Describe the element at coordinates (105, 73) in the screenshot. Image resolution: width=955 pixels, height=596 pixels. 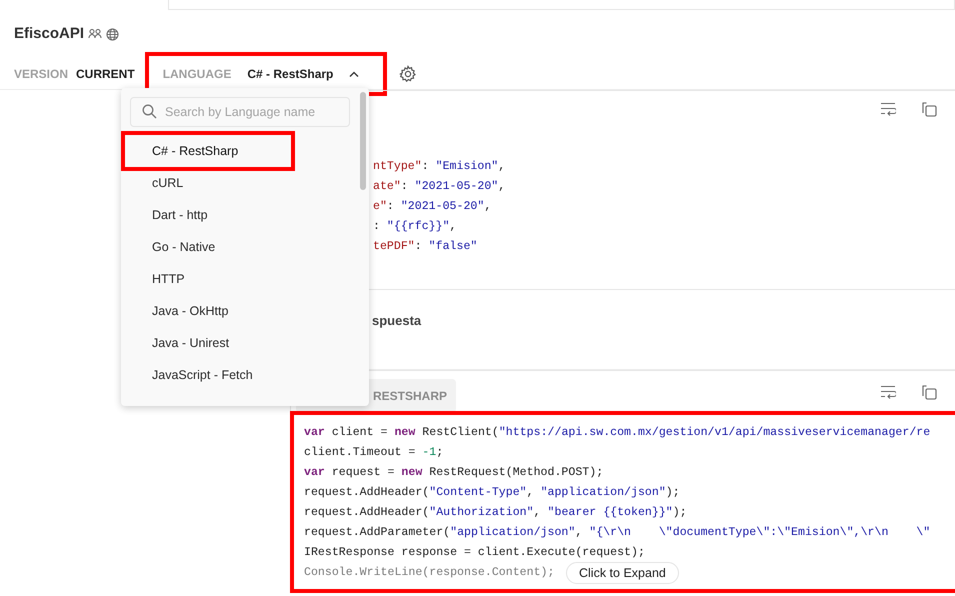
I see `version-value: CURRENT` at that location.